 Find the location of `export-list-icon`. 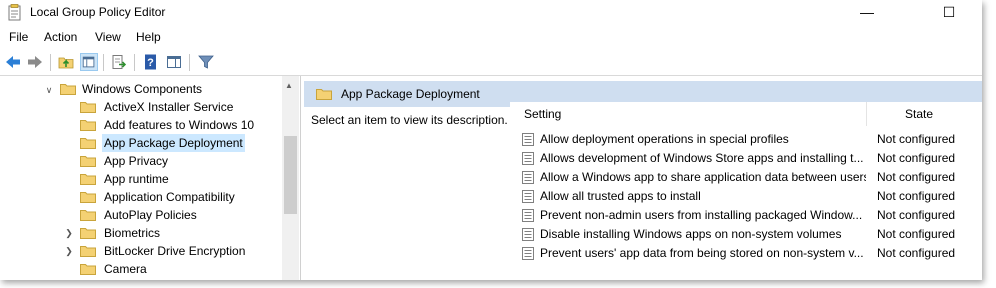

export-list-icon is located at coordinates (119, 62).